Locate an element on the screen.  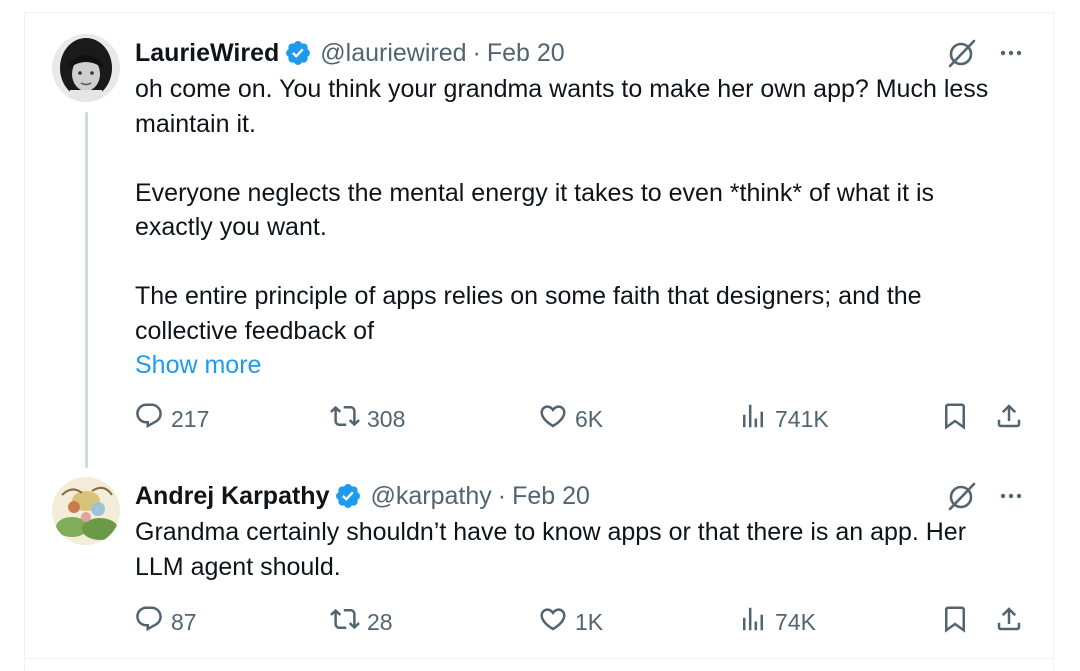
reply-button: 217 is located at coordinates (171, 419).